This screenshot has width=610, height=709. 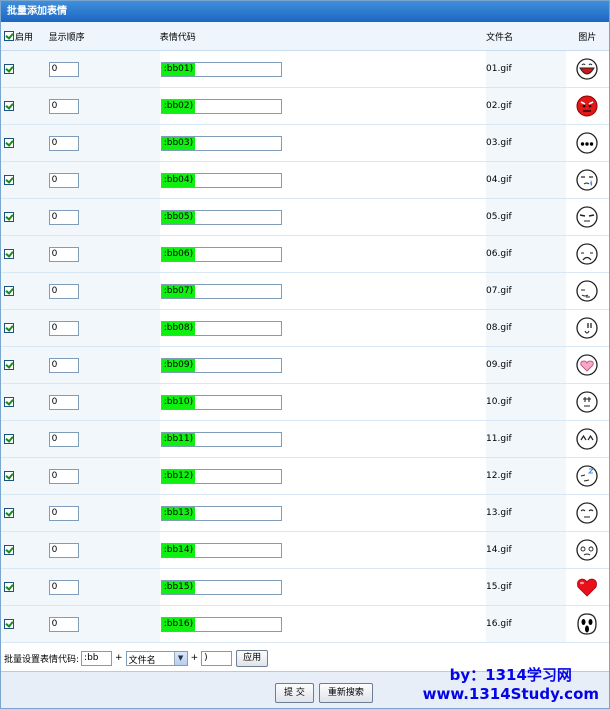 What do you see at coordinates (221, 439) in the screenshot?
I see `code-input: :bb11)` at bounding box center [221, 439].